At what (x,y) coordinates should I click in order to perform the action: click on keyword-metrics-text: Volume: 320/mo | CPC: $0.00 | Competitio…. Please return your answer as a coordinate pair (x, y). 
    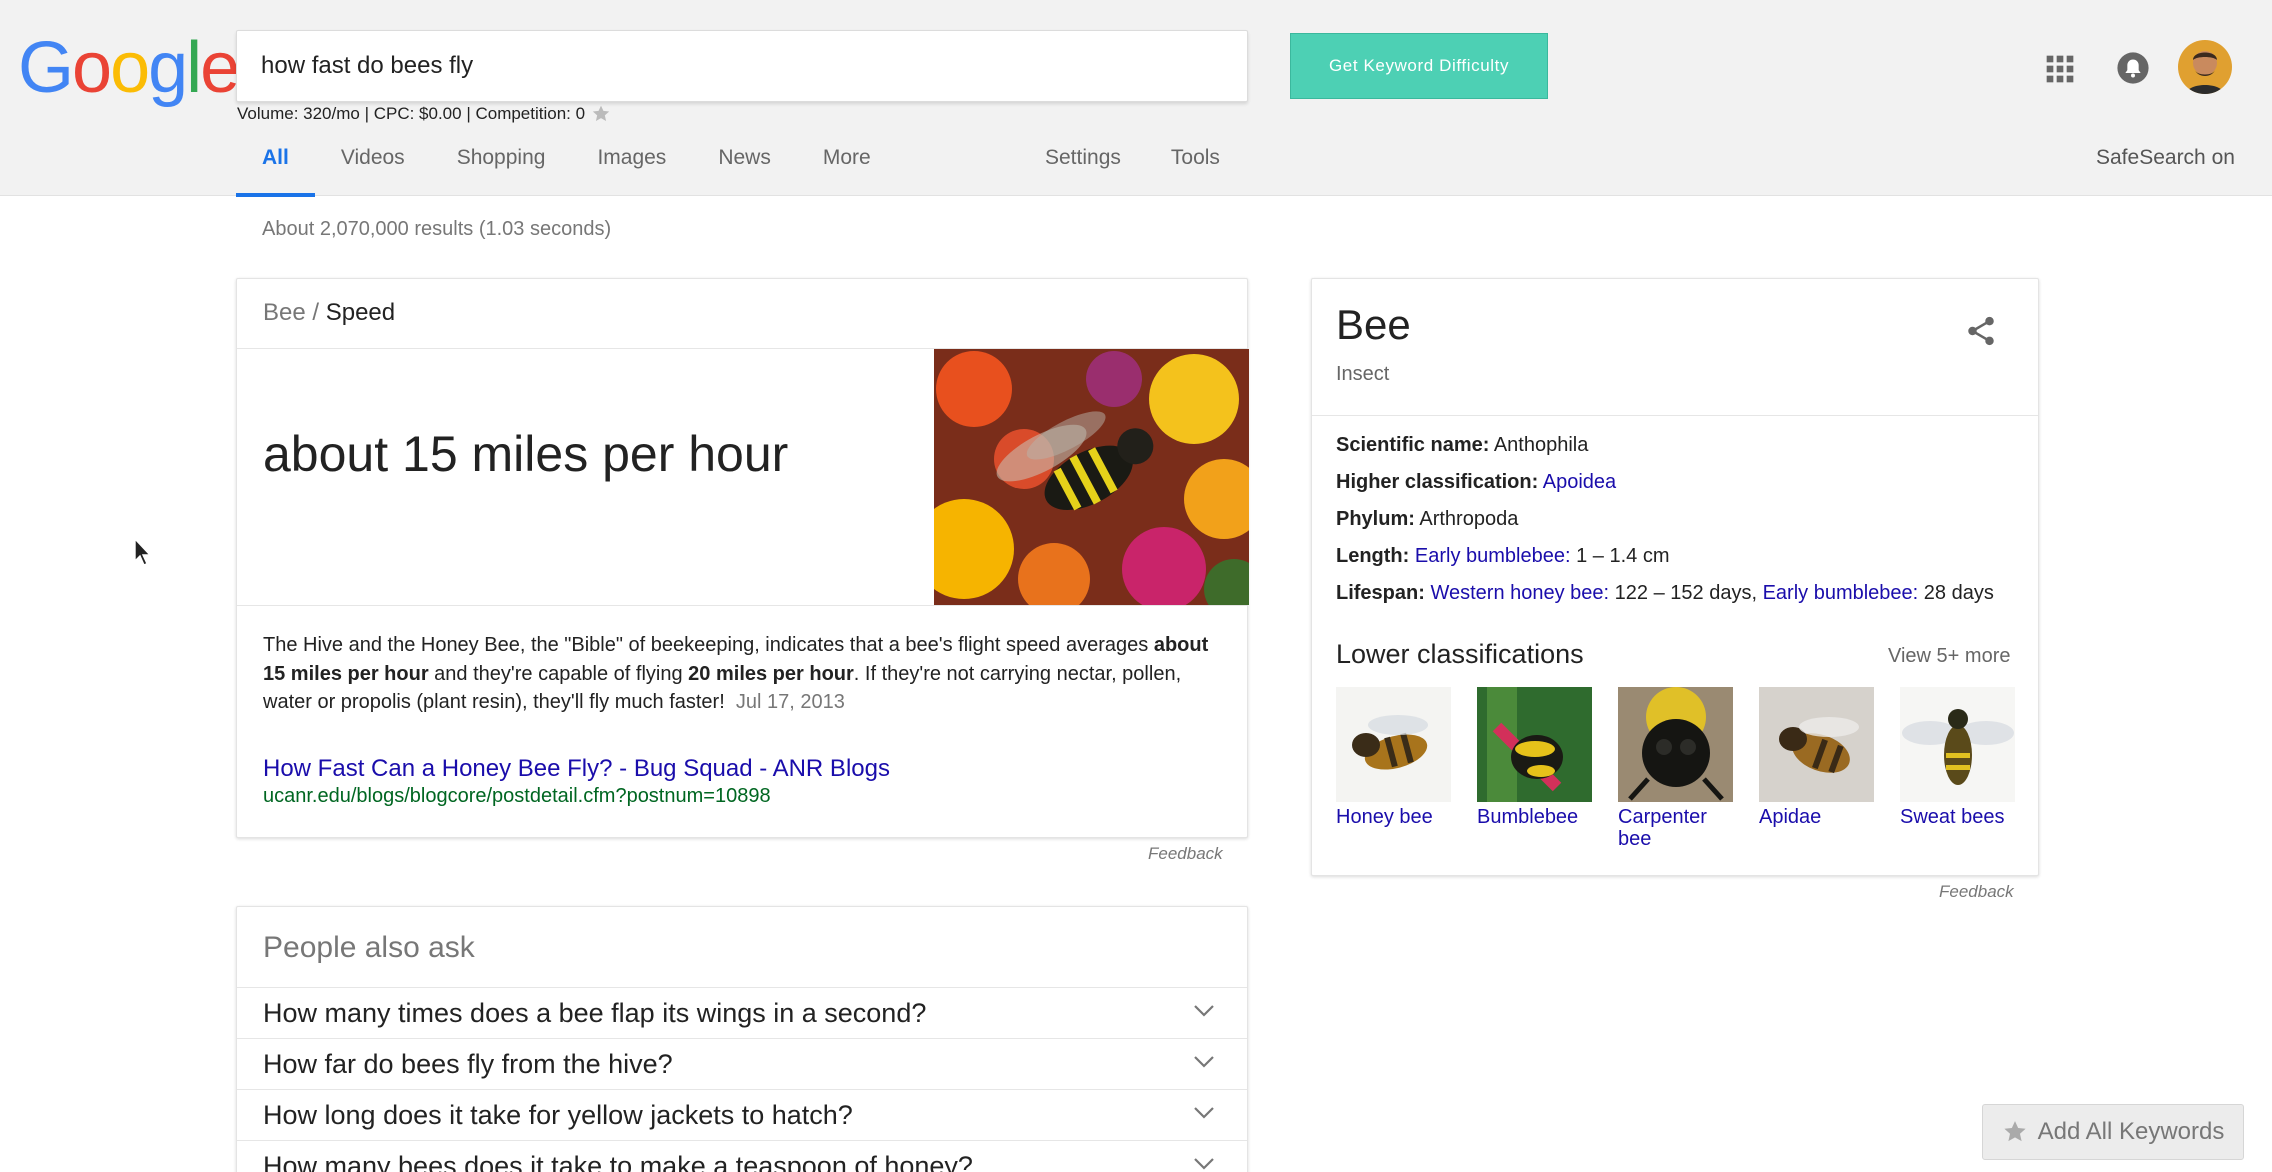
    Looking at the image, I should click on (411, 113).